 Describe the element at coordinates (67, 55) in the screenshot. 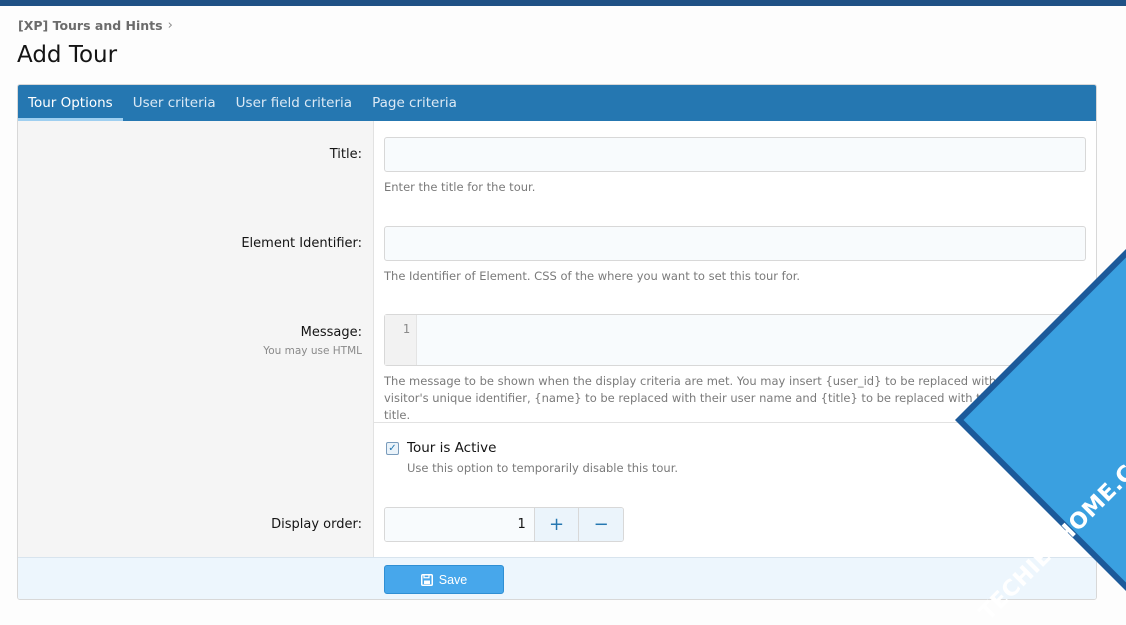

I see `page-title: Add Tour` at that location.